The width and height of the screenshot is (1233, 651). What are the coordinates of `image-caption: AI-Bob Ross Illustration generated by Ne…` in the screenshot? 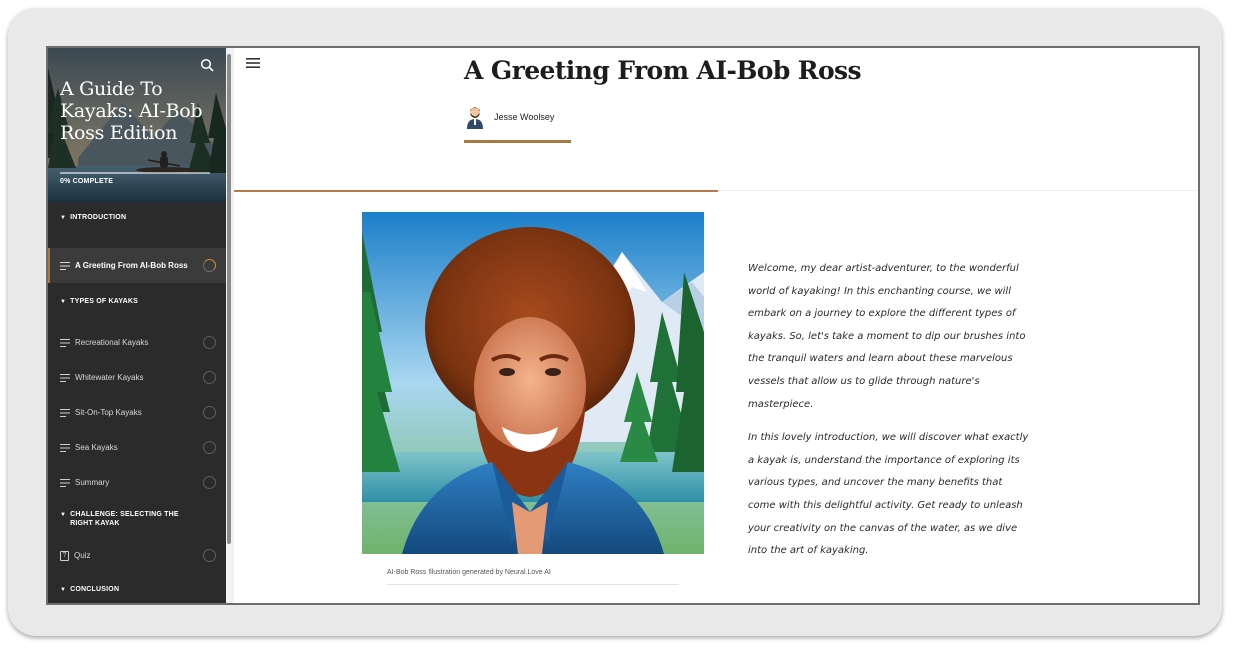 It's located at (533, 577).